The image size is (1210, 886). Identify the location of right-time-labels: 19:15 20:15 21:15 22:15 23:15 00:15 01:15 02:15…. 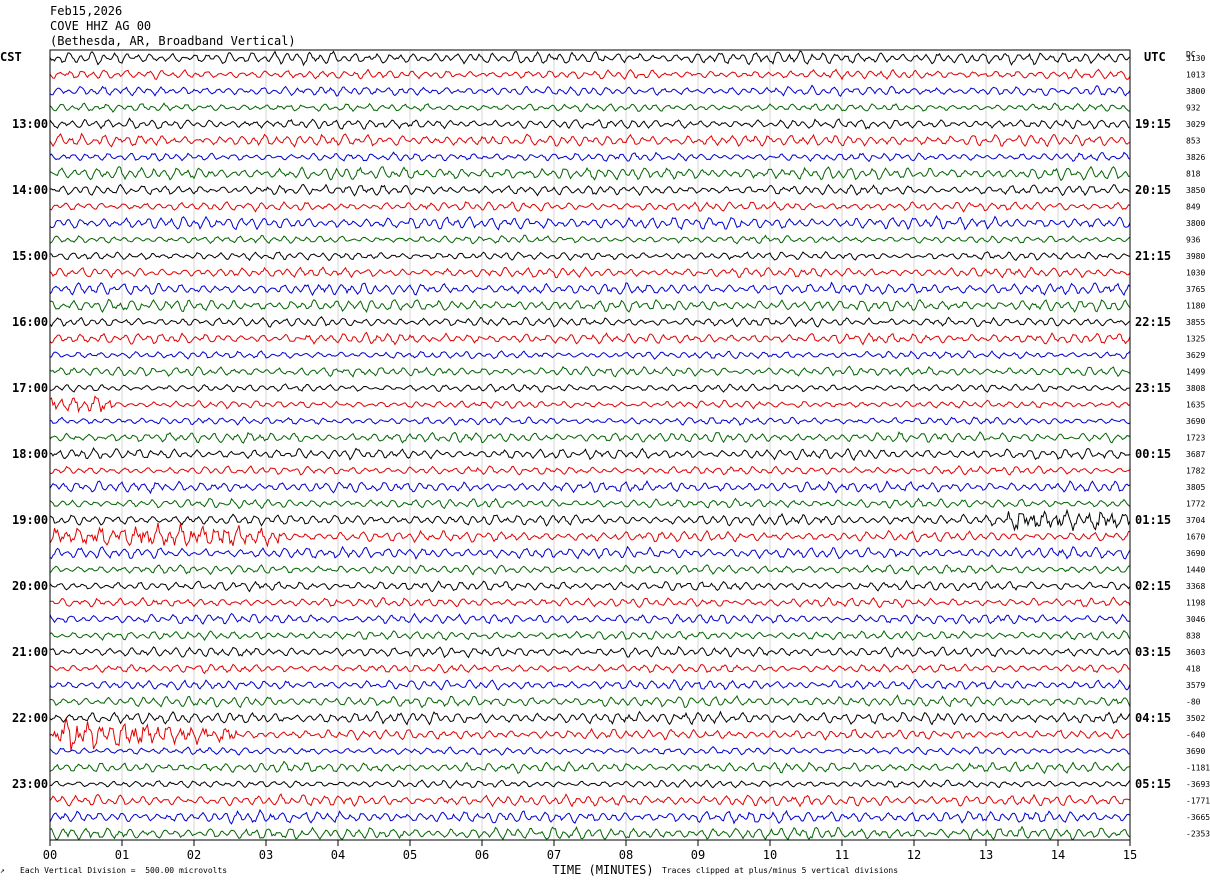
(1153, 454).